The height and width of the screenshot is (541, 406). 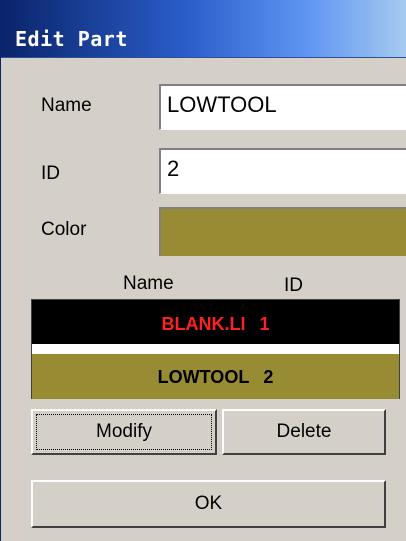 What do you see at coordinates (282, 231) in the screenshot?
I see `color-swatch` at bounding box center [282, 231].